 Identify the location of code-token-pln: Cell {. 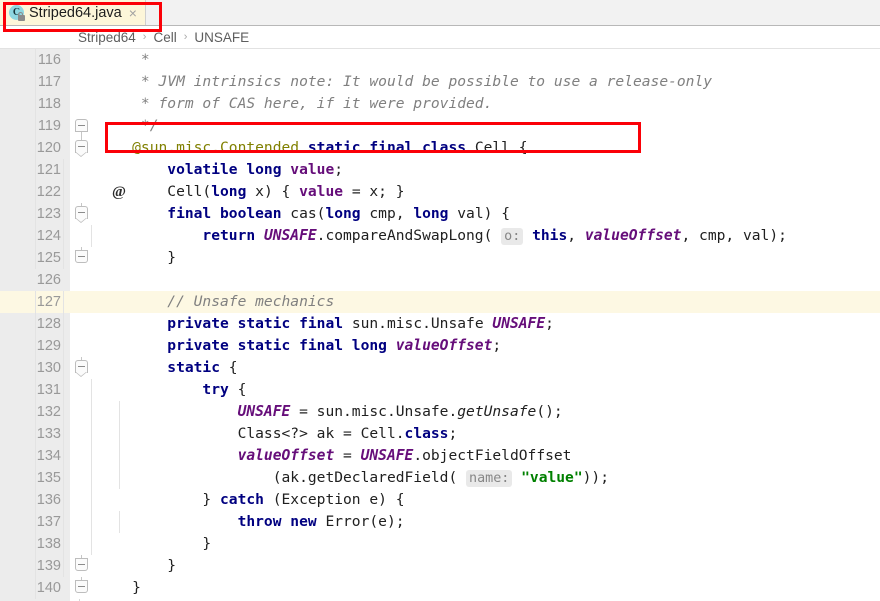
(501, 147).